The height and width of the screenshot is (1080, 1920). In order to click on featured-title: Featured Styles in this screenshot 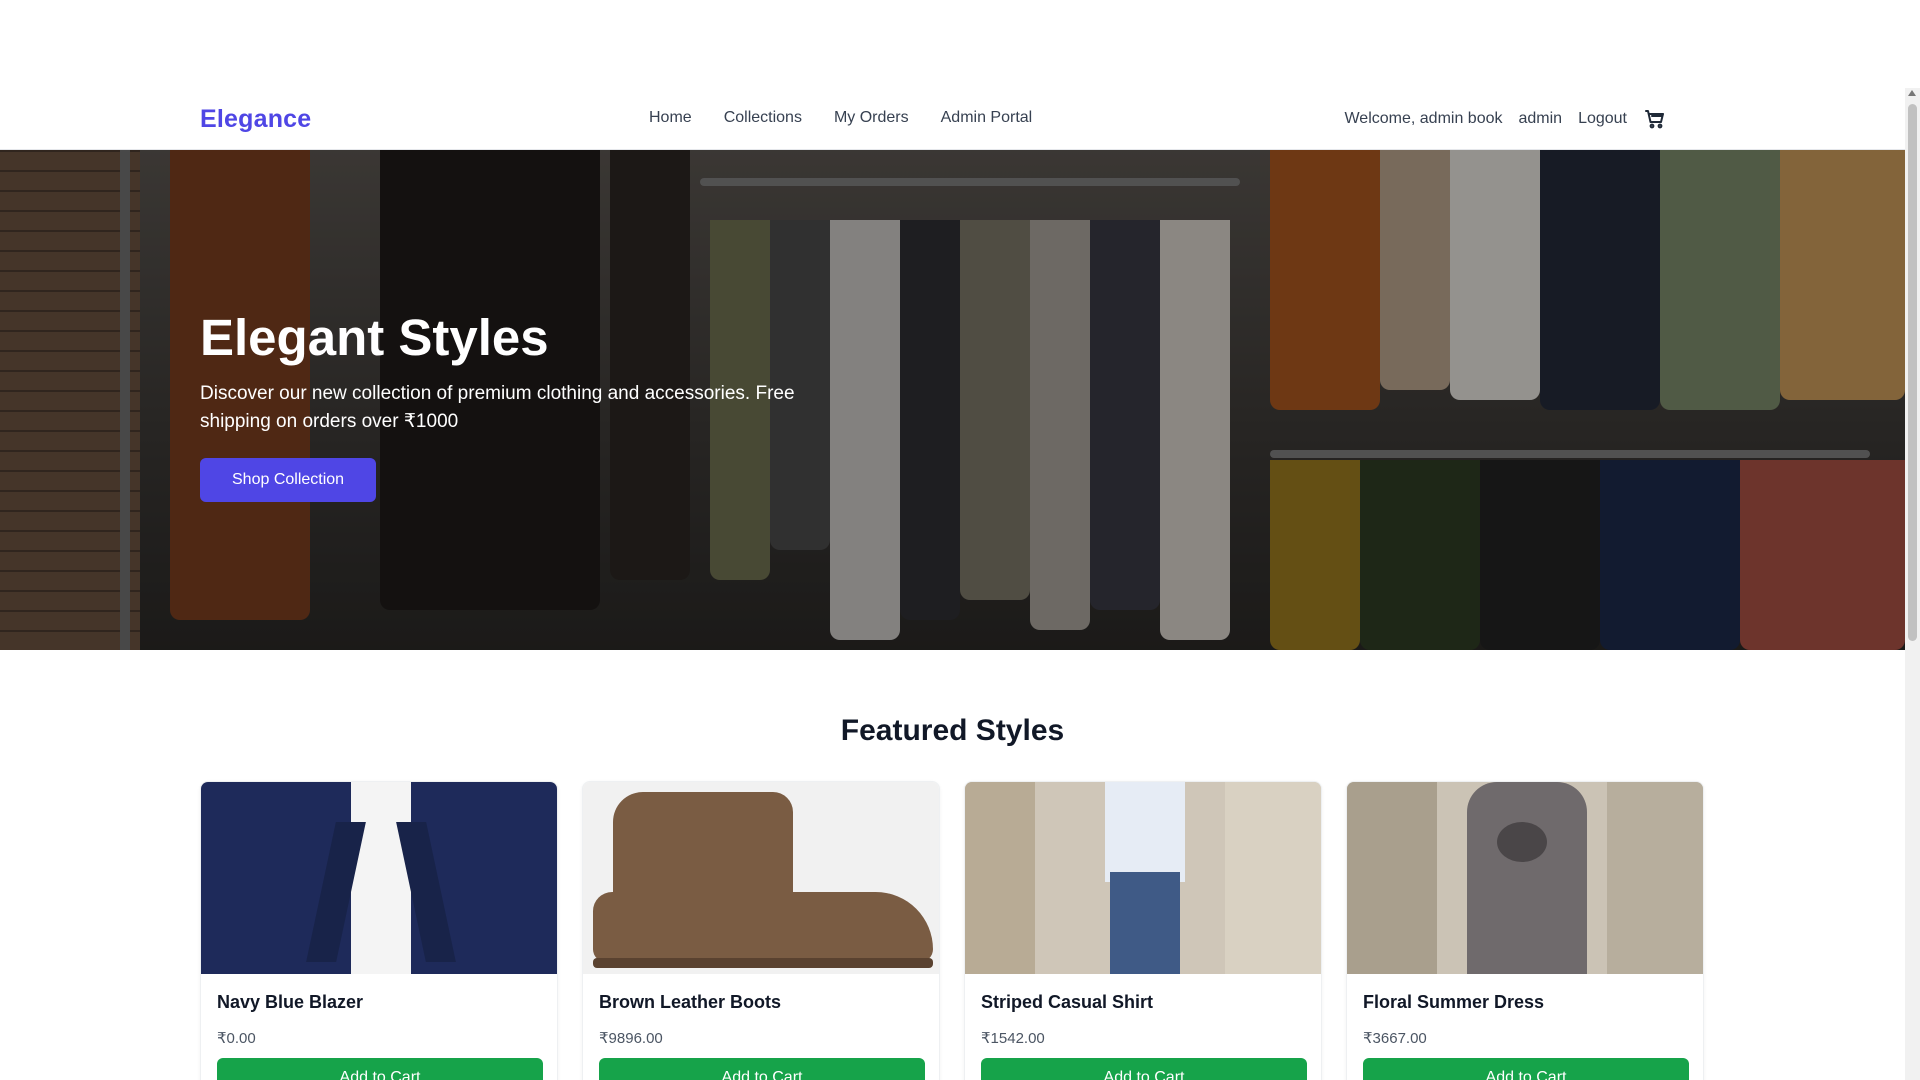, I will do `click(952, 730)`.